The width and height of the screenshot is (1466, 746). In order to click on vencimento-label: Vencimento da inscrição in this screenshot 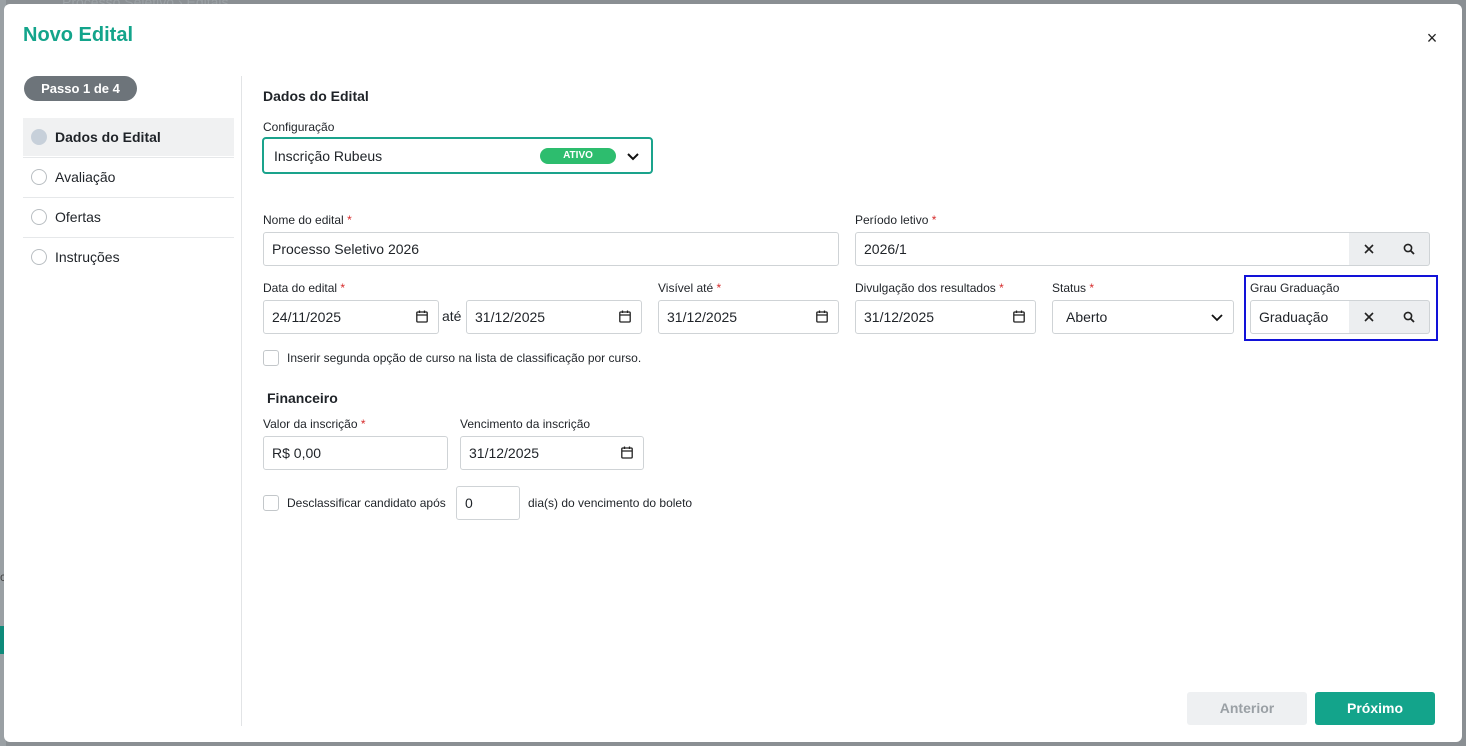, I will do `click(525, 424)`.